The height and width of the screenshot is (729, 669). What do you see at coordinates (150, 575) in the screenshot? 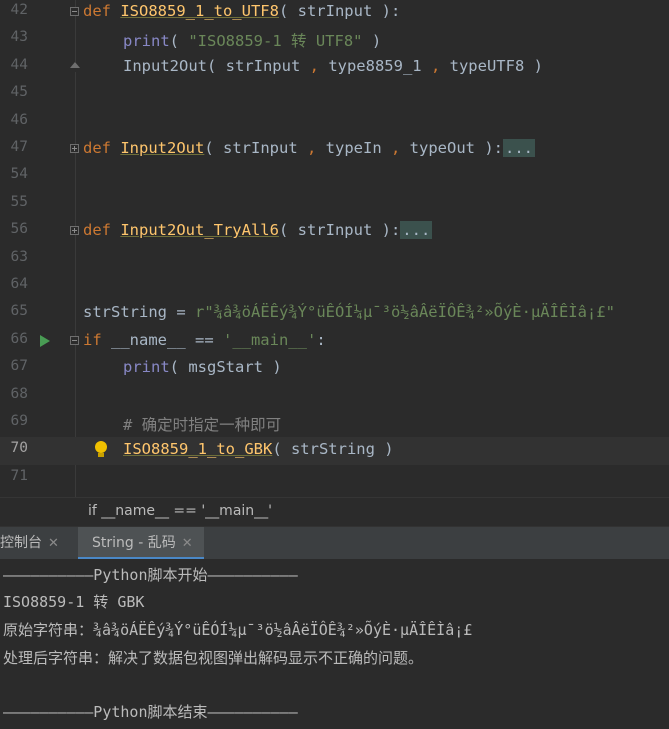
I see `console-line: ——————————Python脚本开始——————————` at bounding box center [150, 575].